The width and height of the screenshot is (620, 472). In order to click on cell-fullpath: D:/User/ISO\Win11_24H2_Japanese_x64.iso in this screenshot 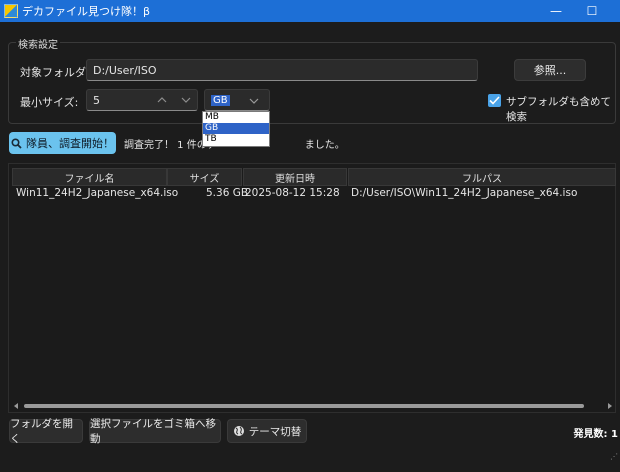, I will do `click(464, 193)`.